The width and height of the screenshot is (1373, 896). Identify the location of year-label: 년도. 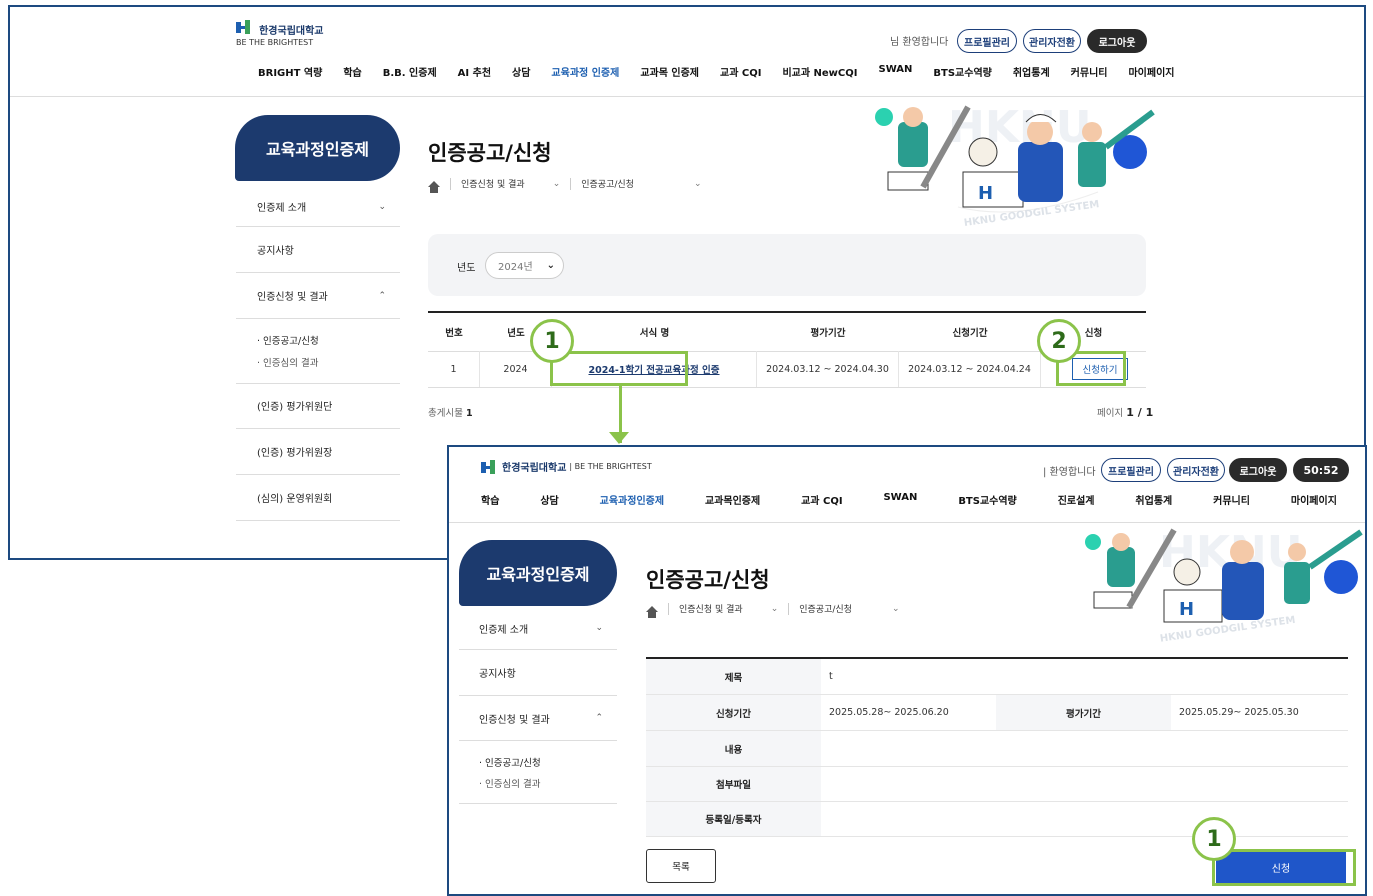
(466, 268).